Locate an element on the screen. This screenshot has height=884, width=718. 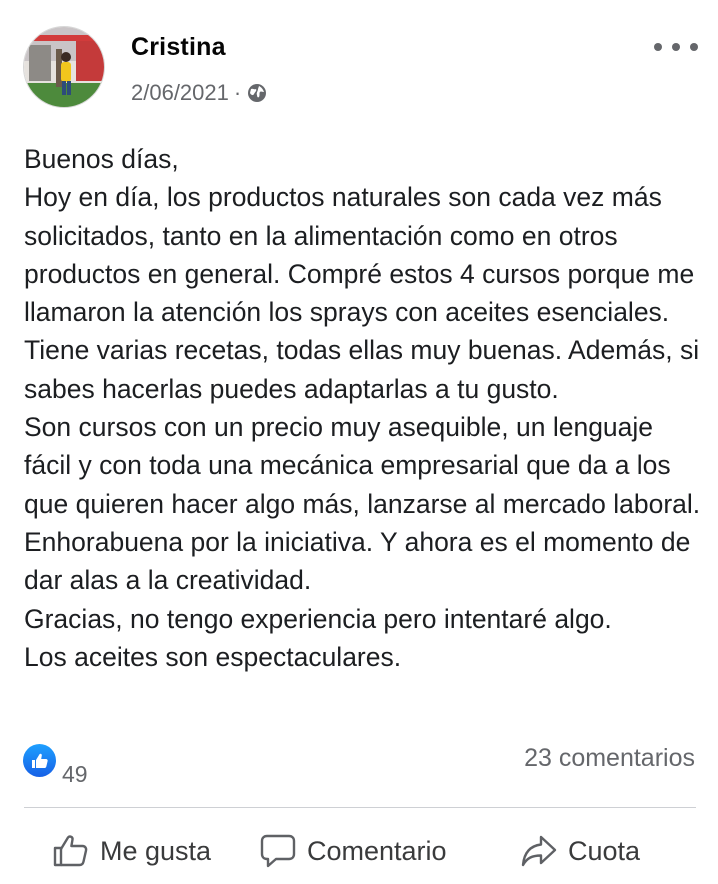
reaction-count: 49 is located at coordinates (75, 774).